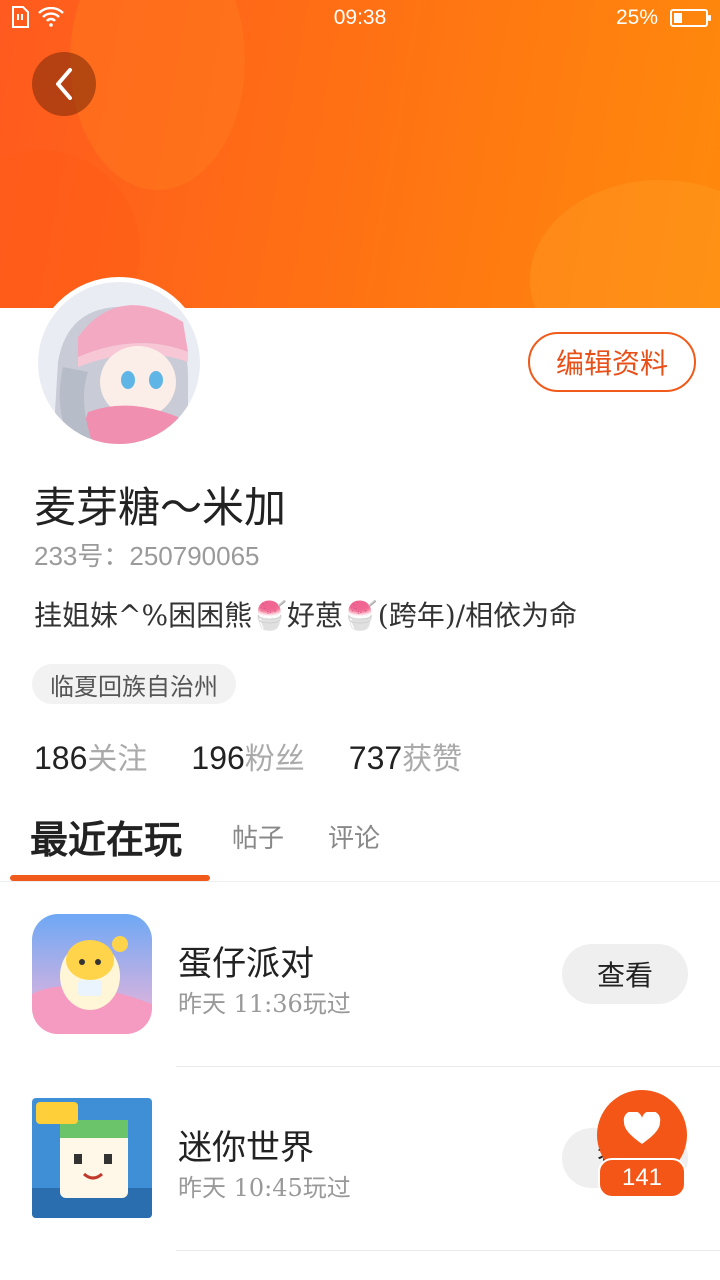 The width and height of the screenshot is (720, 1280). Describe the element at coordinates (642, 1128) in the screenshot. I see `heart-icon` at that location.